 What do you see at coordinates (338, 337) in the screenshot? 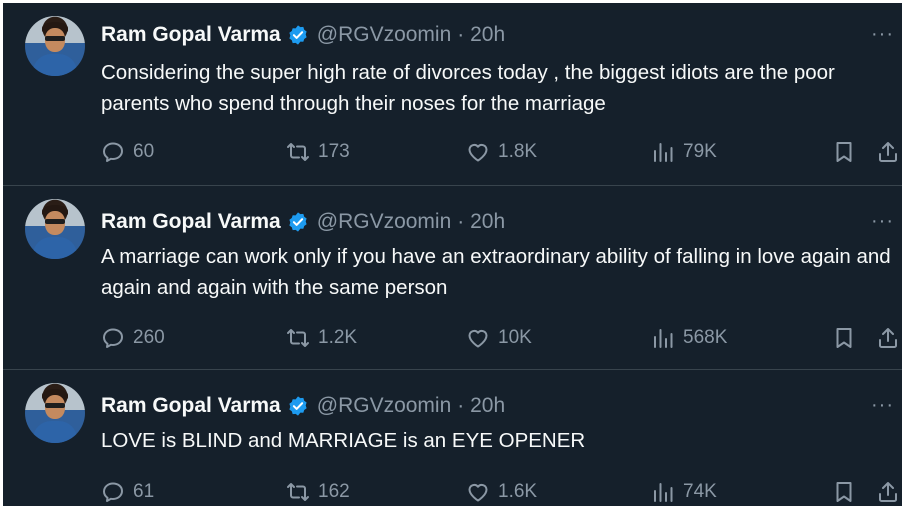
I see `retweet-count: 1.2K` at bounding box center [338, 337].